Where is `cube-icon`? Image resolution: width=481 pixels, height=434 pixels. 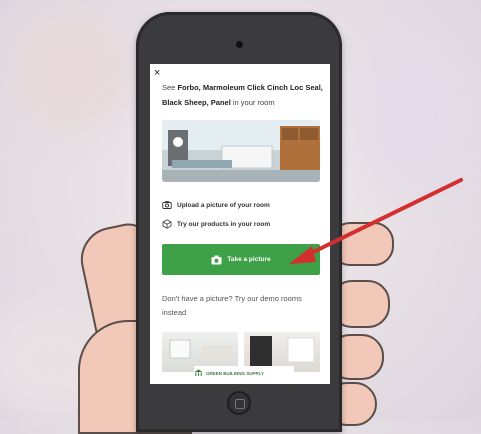 cube-icon is located at coordinates (167, 224).